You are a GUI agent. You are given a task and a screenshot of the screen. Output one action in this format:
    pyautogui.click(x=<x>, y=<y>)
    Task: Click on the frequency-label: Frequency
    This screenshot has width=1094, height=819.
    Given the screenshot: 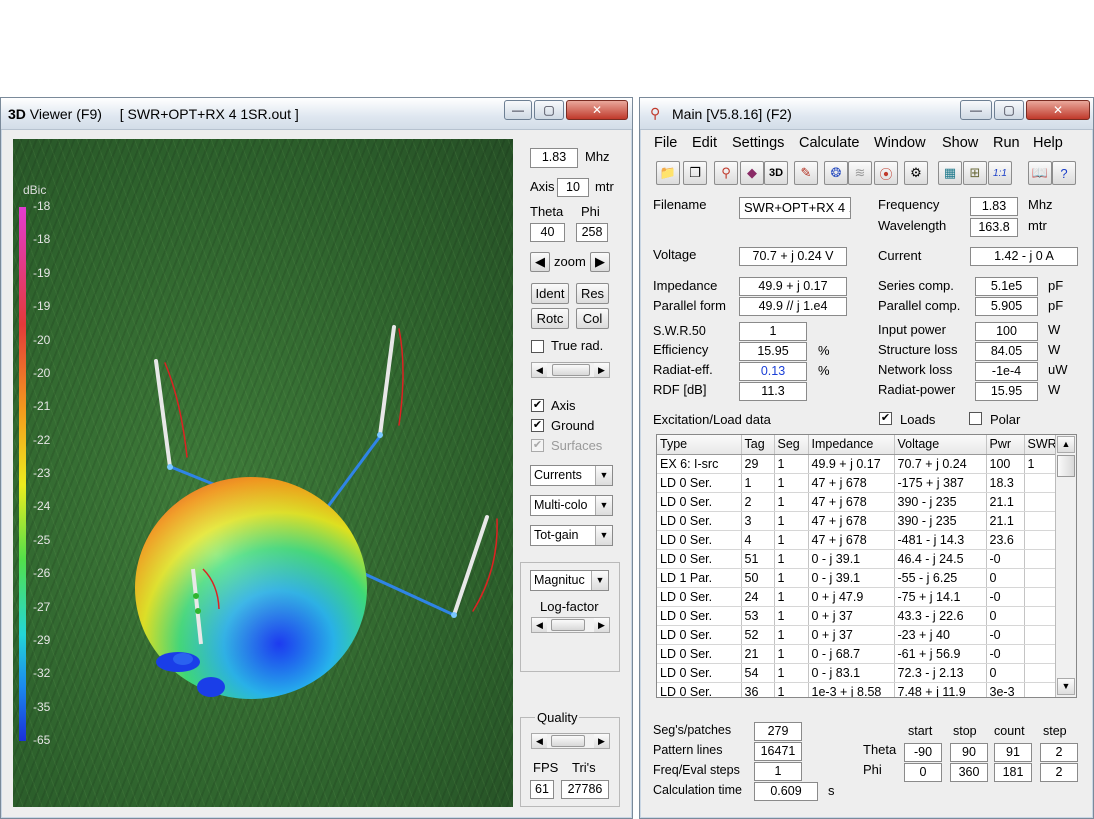 What is the action you would take?
    pyautogui.click(x=909, y=204)
    